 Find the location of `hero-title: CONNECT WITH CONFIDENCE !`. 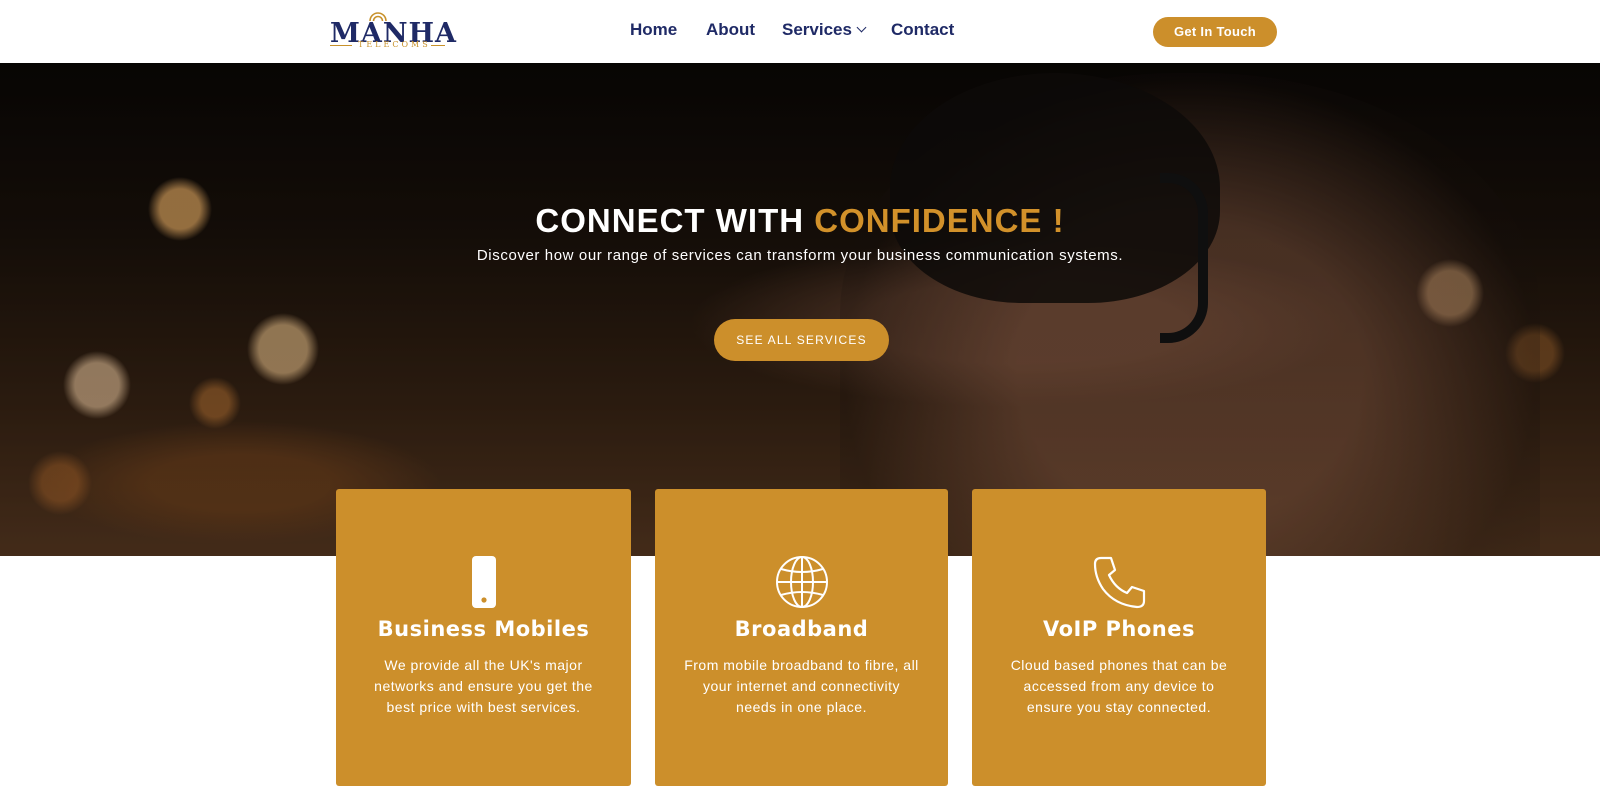

hero-title: CONNECT WITH CONFIDENCE ! is located at coordinates (800, 221).